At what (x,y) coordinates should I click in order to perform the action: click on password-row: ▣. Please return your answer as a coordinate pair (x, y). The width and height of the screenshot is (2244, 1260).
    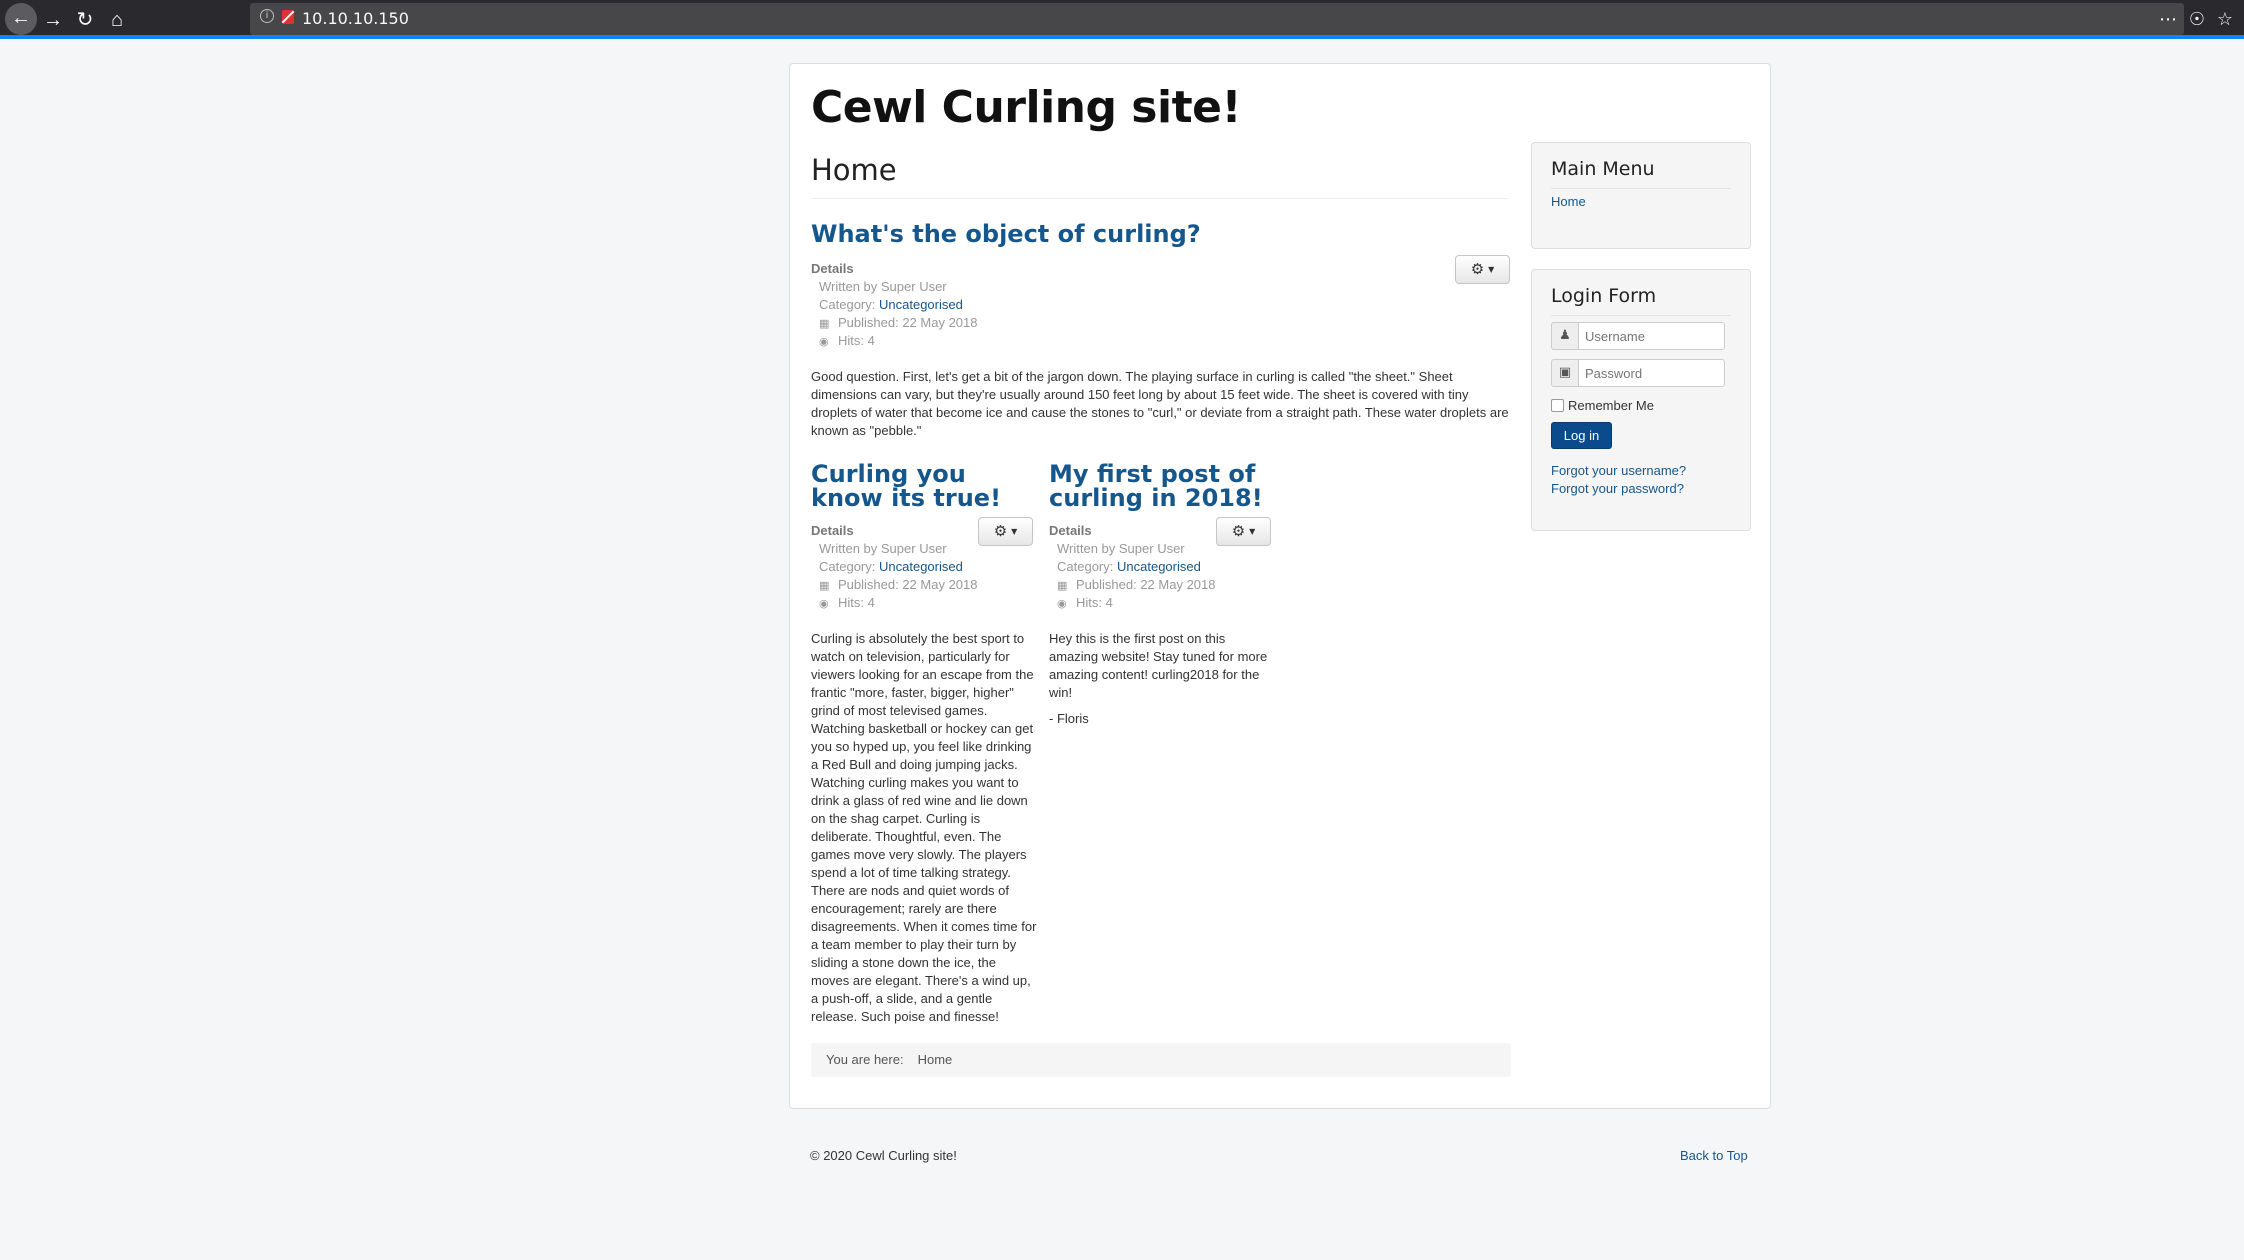
    Looking at the image, I should click on (1638, 373).